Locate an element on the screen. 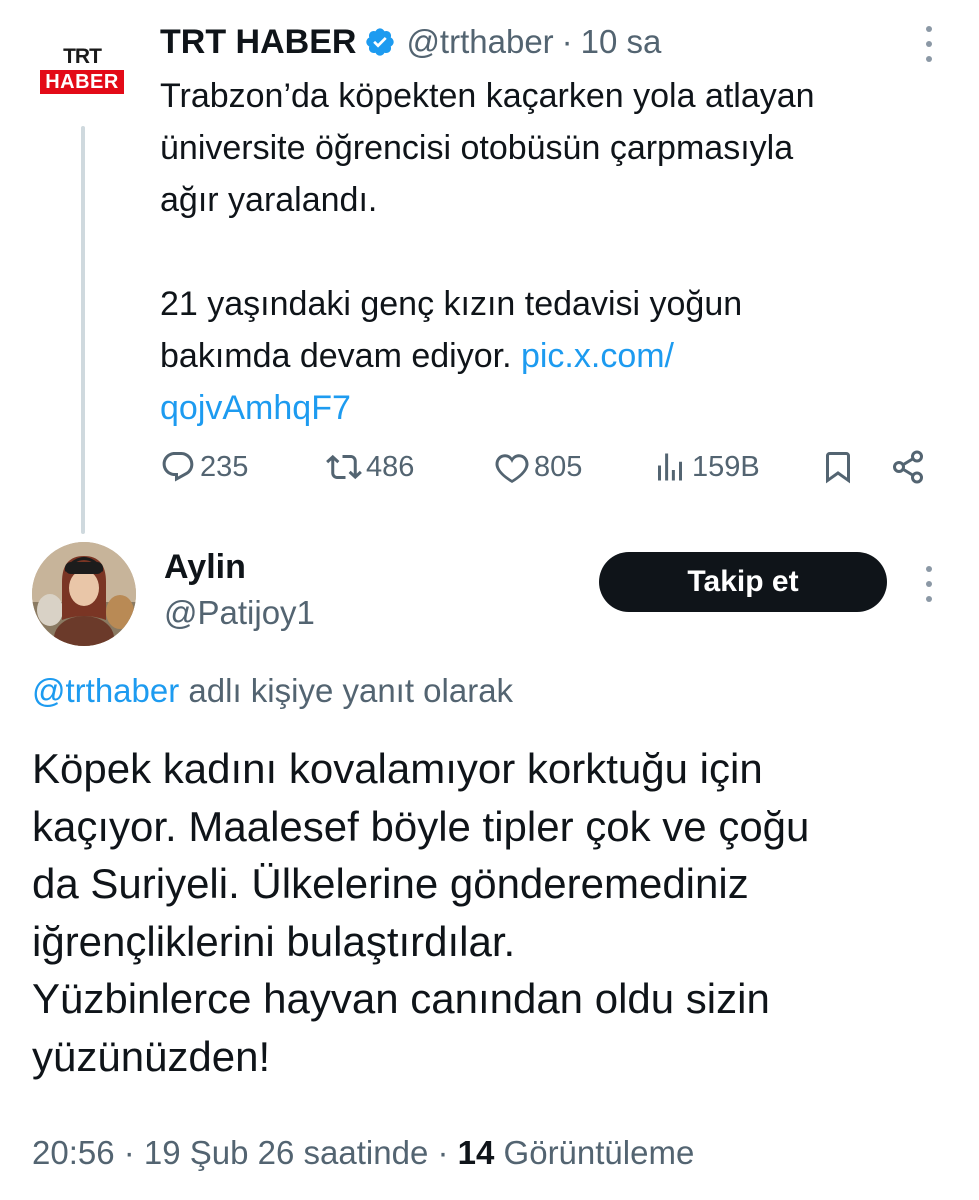 This screenshot has width=979, height=1200. reply-count: 235 is located at coordinates (224, 466).